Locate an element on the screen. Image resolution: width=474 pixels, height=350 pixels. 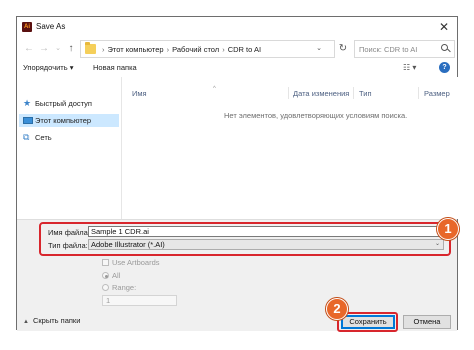
column-header-name: Имя is located at coordinates (139, 93).